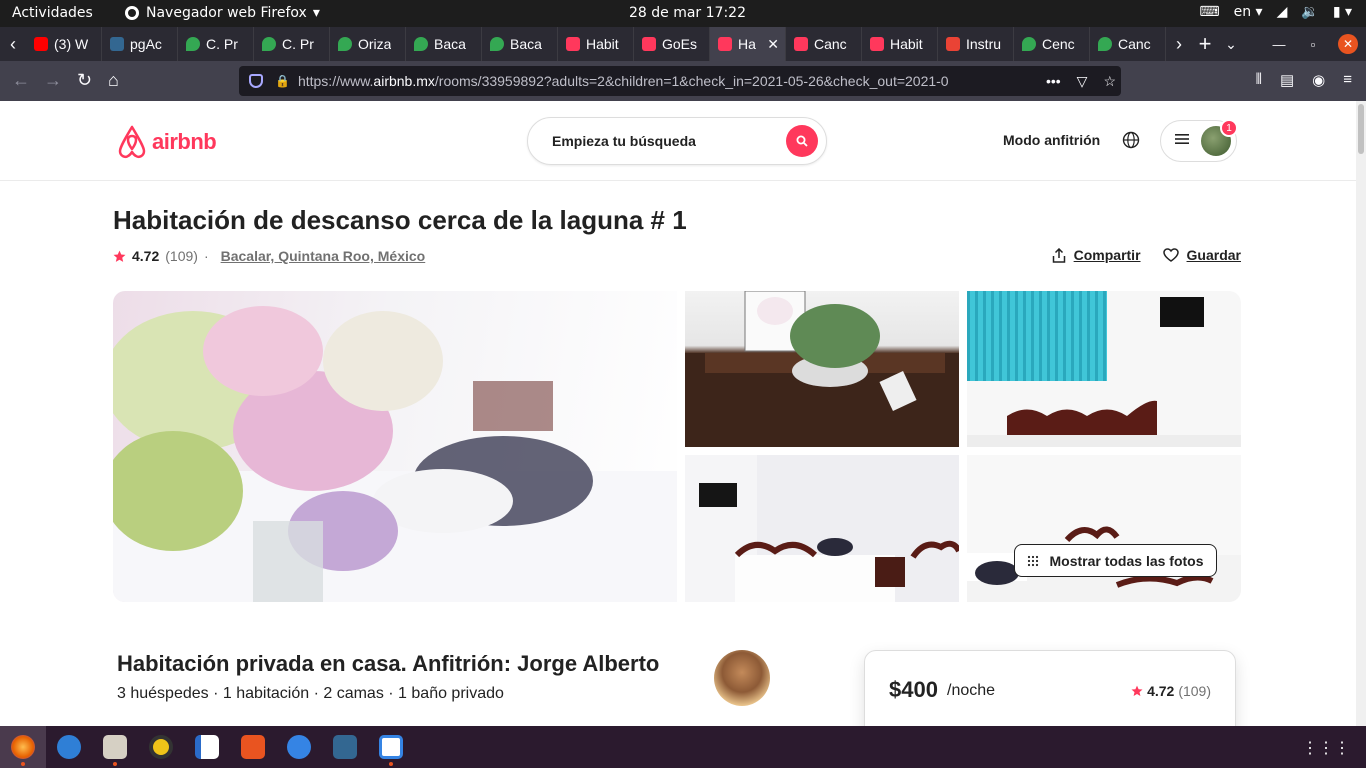 This screenshot has height=768, width=1366. I want to click on language-indicator: en ▾, so click(1248, 12).